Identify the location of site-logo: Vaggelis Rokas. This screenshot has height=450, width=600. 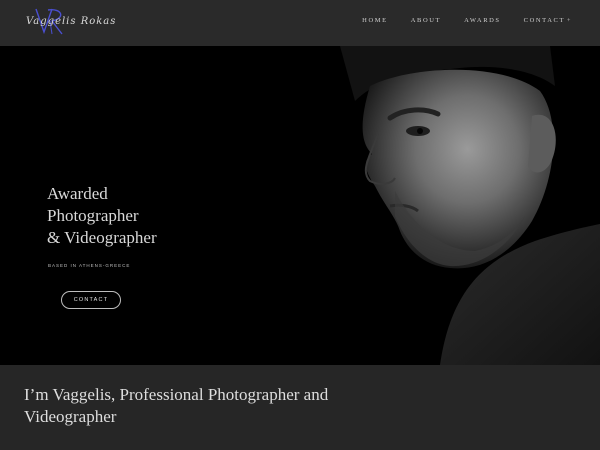
(77, 22).